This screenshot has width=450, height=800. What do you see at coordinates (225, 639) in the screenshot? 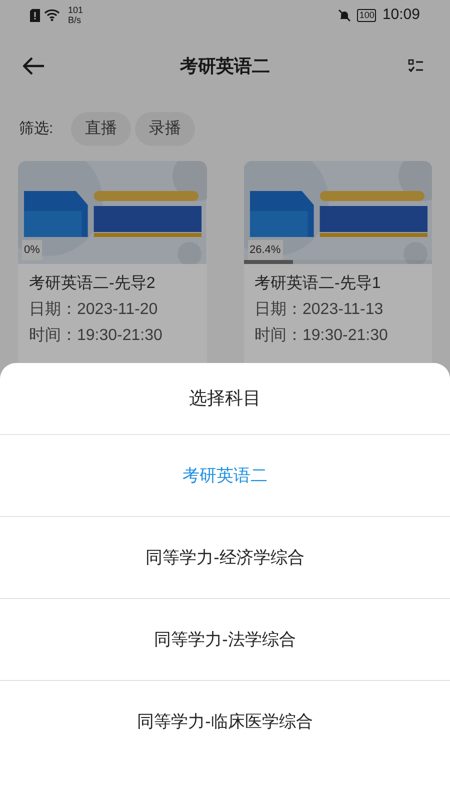
I see `subject-option: 同等学力-法学综合` at bounding box center [225, 639].